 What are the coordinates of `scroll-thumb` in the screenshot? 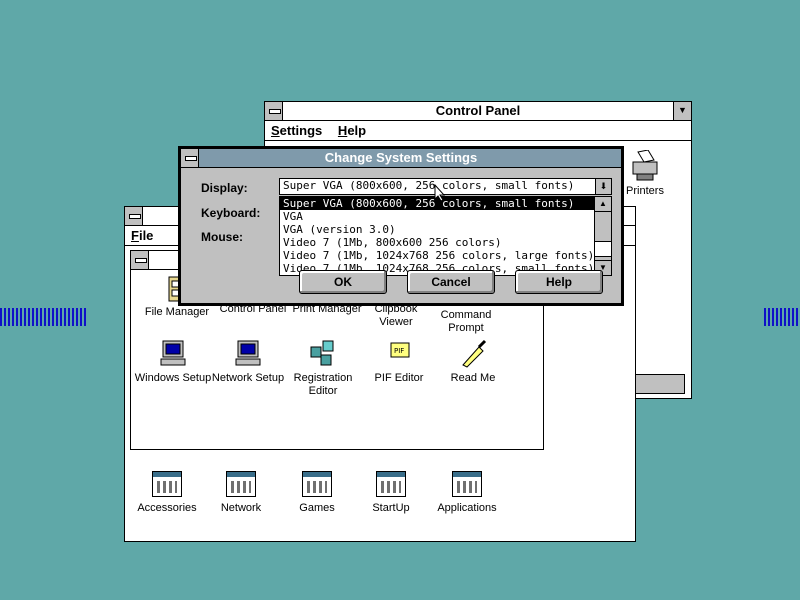 It's located at (603, 249).